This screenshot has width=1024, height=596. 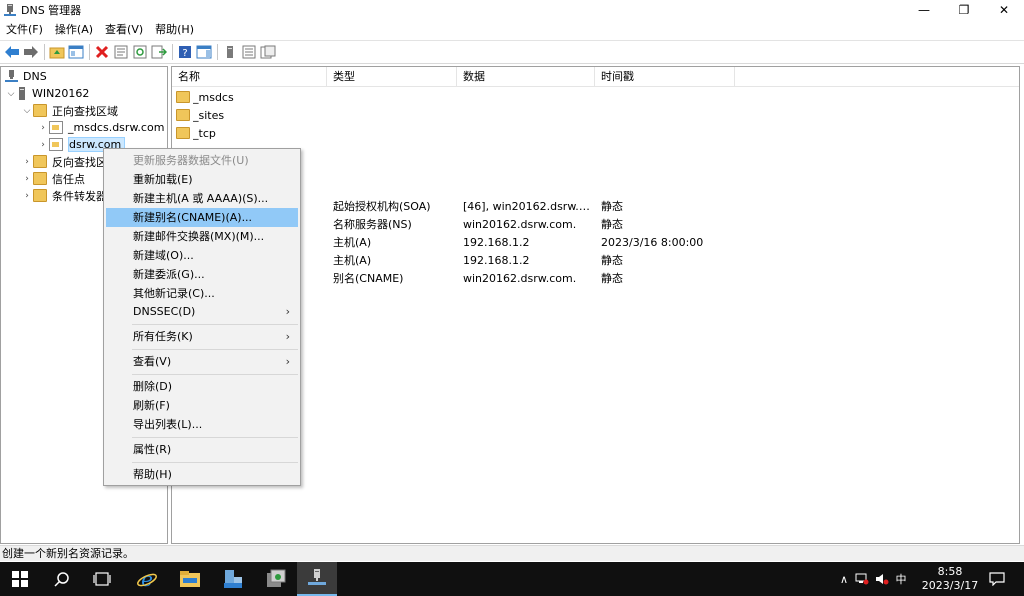 I want to click on list-item: _tcp, so click(x=194, y=133).